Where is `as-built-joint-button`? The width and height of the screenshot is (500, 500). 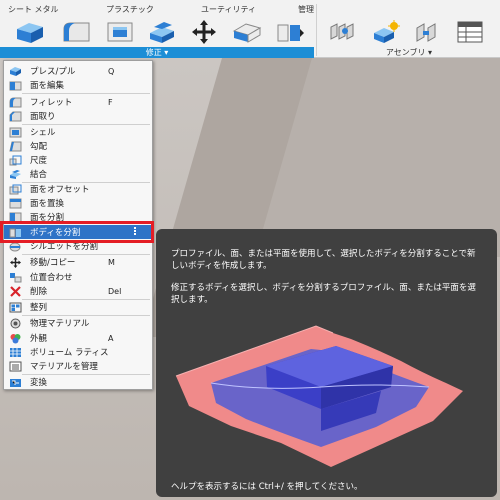 as-built-joint-button is located at coordinates (428, 32).